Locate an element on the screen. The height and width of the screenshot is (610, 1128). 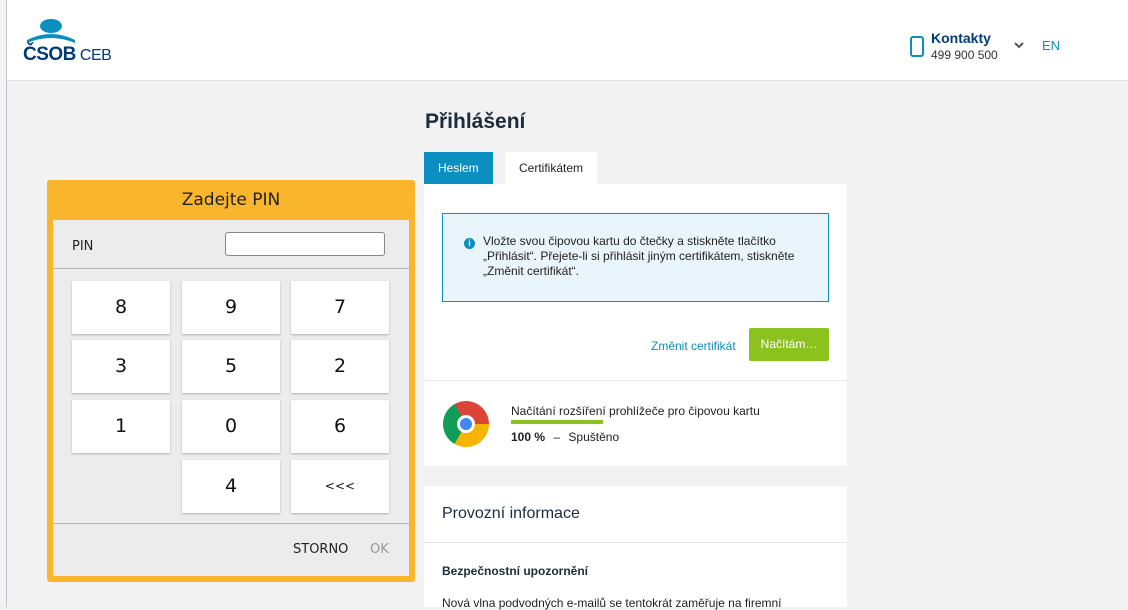
chrome-icon is located at coordinates (466, 424).